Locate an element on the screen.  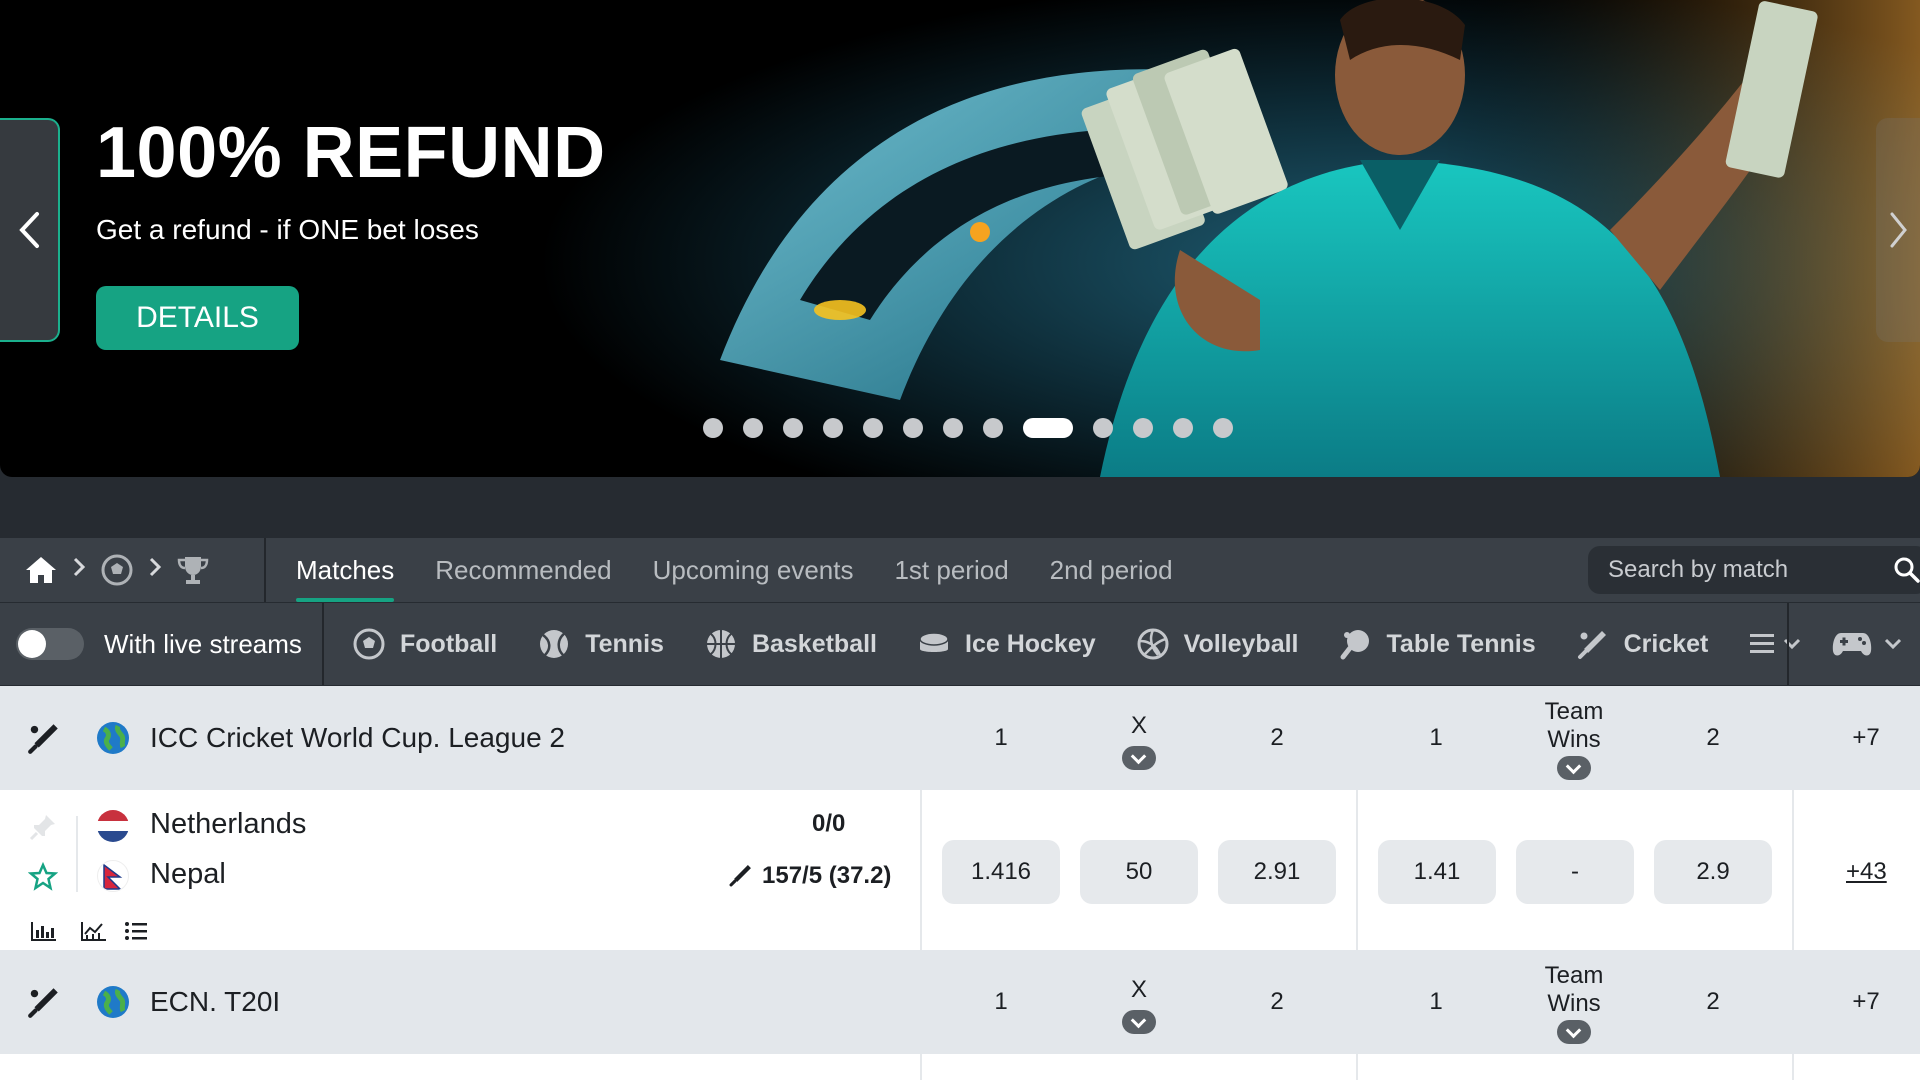
odd-button: 50 is located at coordinates (1139, 872).